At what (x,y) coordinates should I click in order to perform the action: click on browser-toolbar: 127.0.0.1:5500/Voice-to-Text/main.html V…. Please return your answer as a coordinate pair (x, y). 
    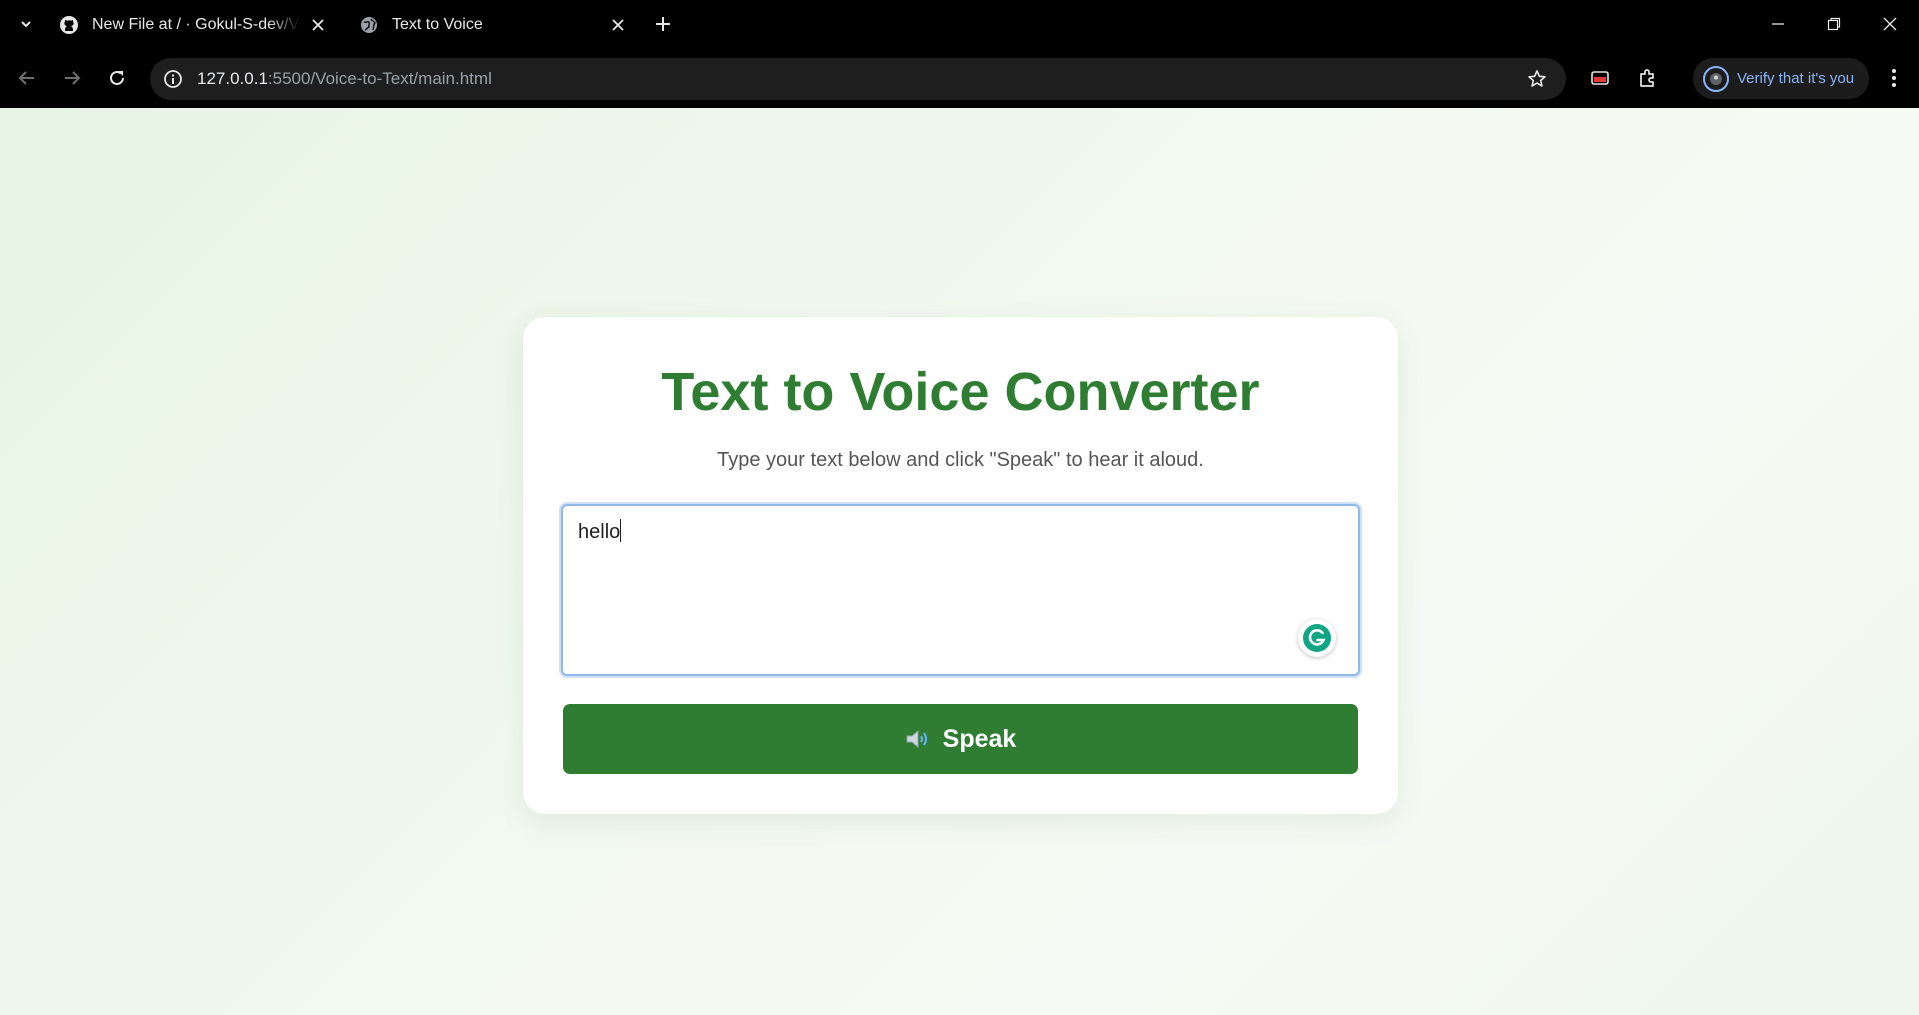
    Looking at the image, I should click on (959, 78).